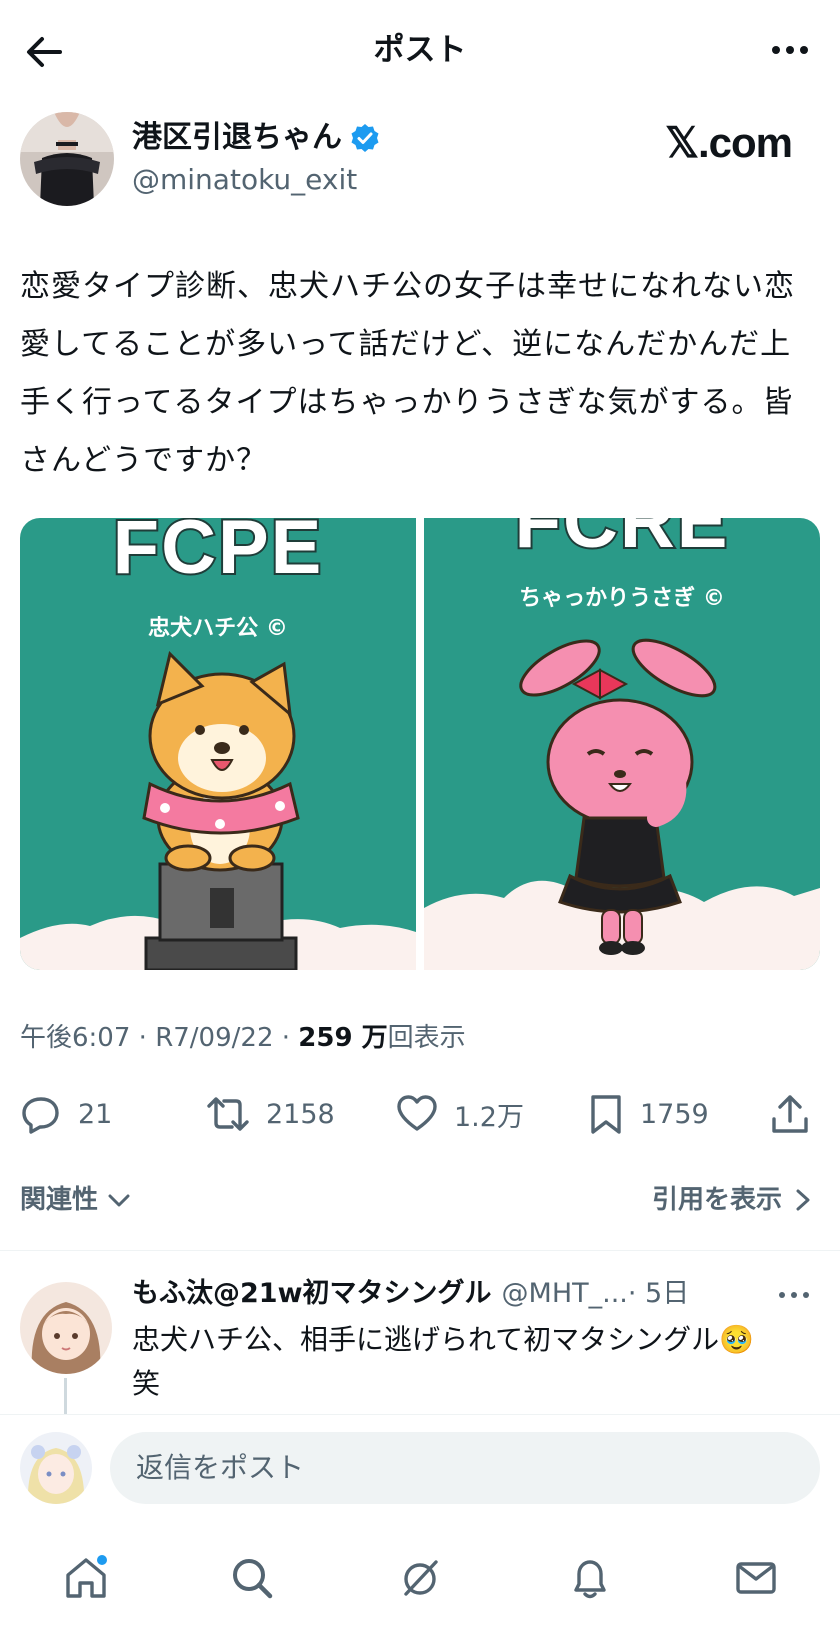 This screenshot has width=840, height=1625. I want to click on share-icon, so click(790, 1114).